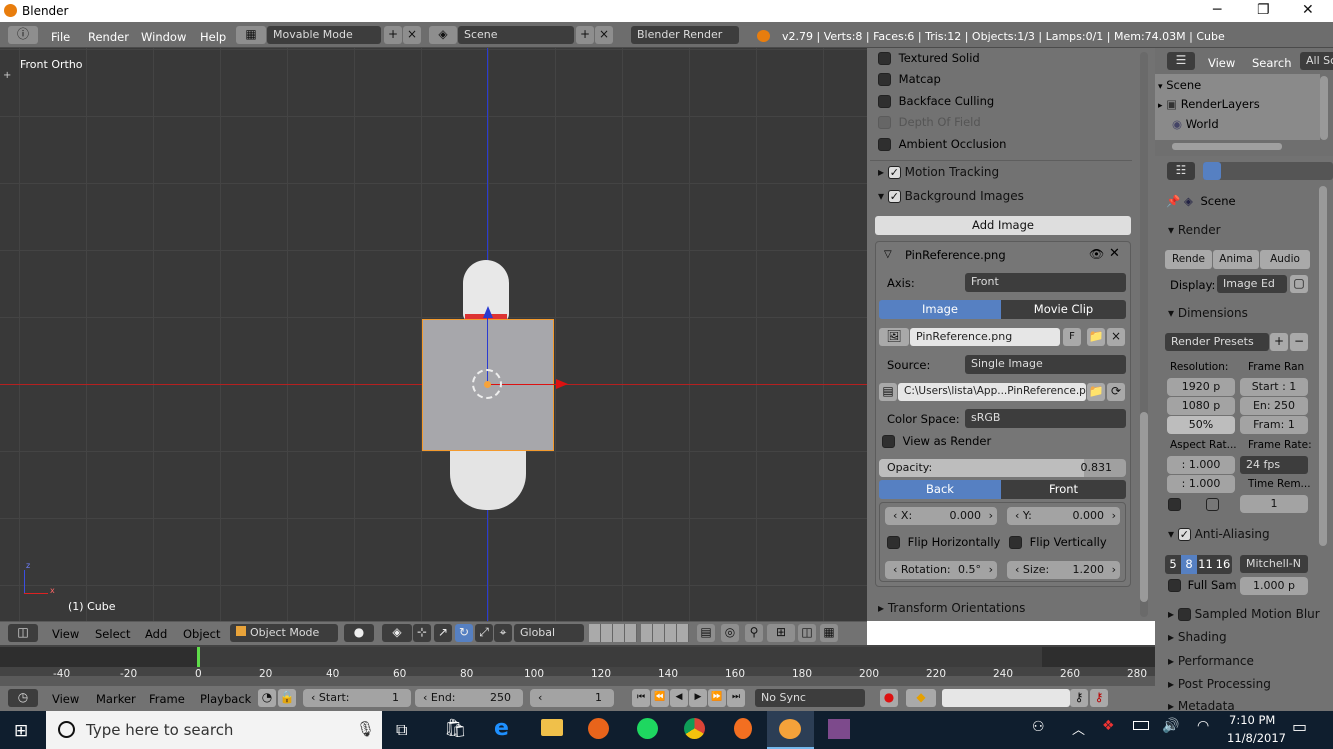  I want to click on collapse-icon: ▽, so click(888, 254).